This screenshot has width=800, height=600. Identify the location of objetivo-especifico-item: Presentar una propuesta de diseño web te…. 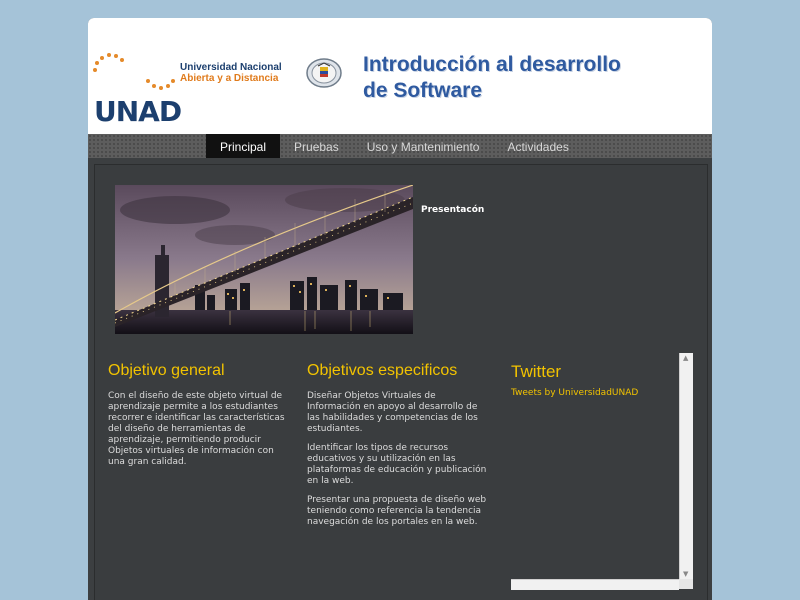
(397, 511).